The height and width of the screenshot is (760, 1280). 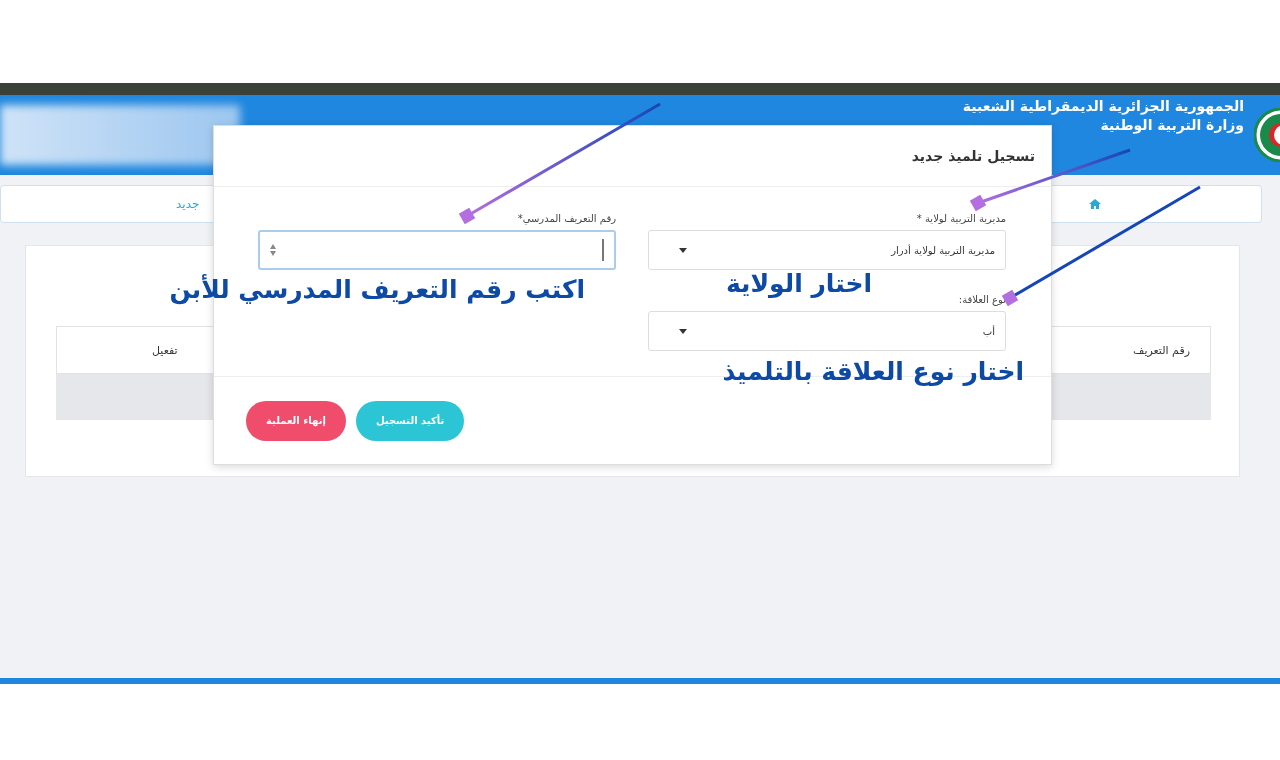 I want to click on header-title: الجمهورية الجزائرية الديمقراطية الشعبية, so click(x=1103, y=106).